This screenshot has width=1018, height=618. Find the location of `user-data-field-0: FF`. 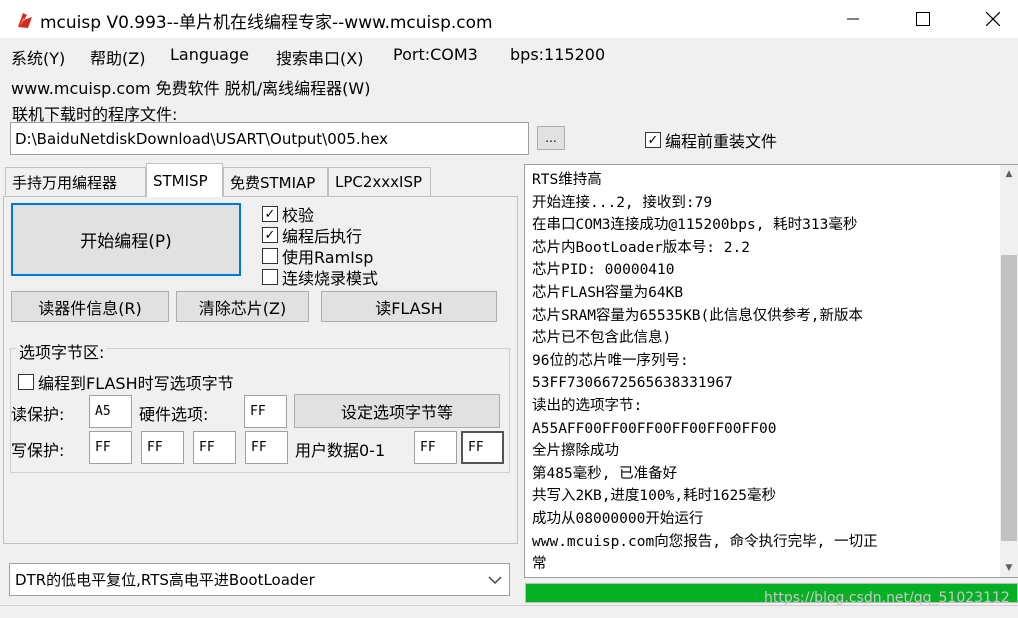

user-data-field-0: FF is located at coordinates (435, 447).